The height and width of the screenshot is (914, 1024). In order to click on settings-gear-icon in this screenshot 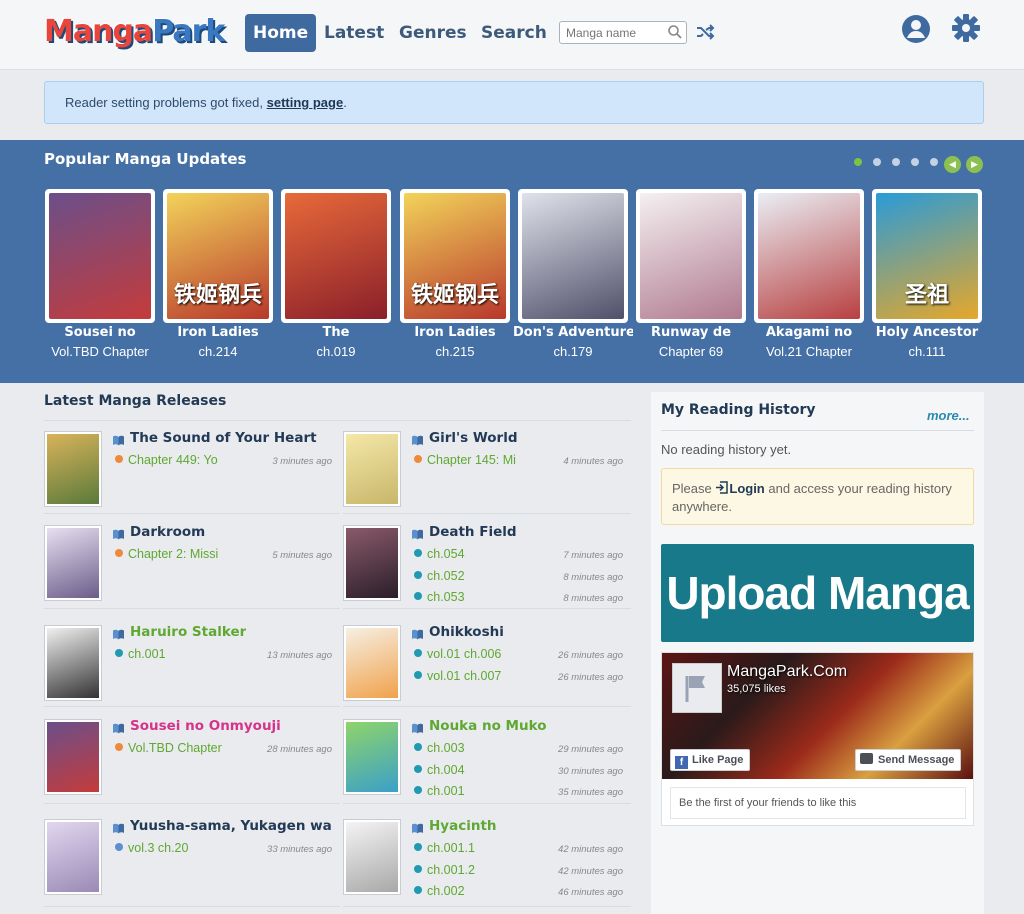, I will do `click(966, 28)`.